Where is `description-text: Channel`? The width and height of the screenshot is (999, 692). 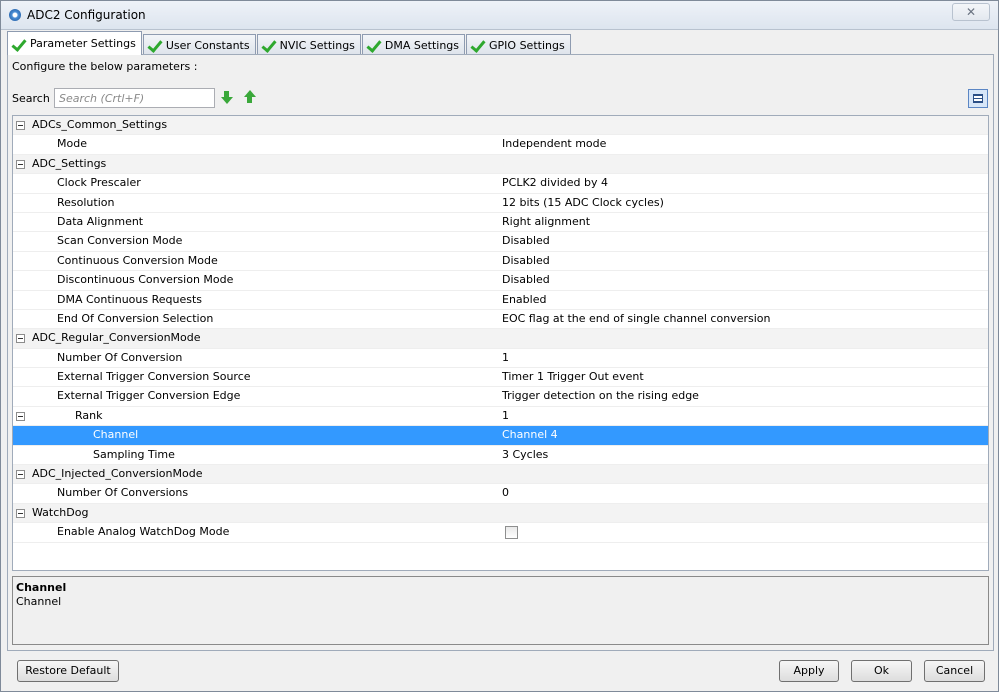 description-text: Channel is located at coordinates (39, 601).